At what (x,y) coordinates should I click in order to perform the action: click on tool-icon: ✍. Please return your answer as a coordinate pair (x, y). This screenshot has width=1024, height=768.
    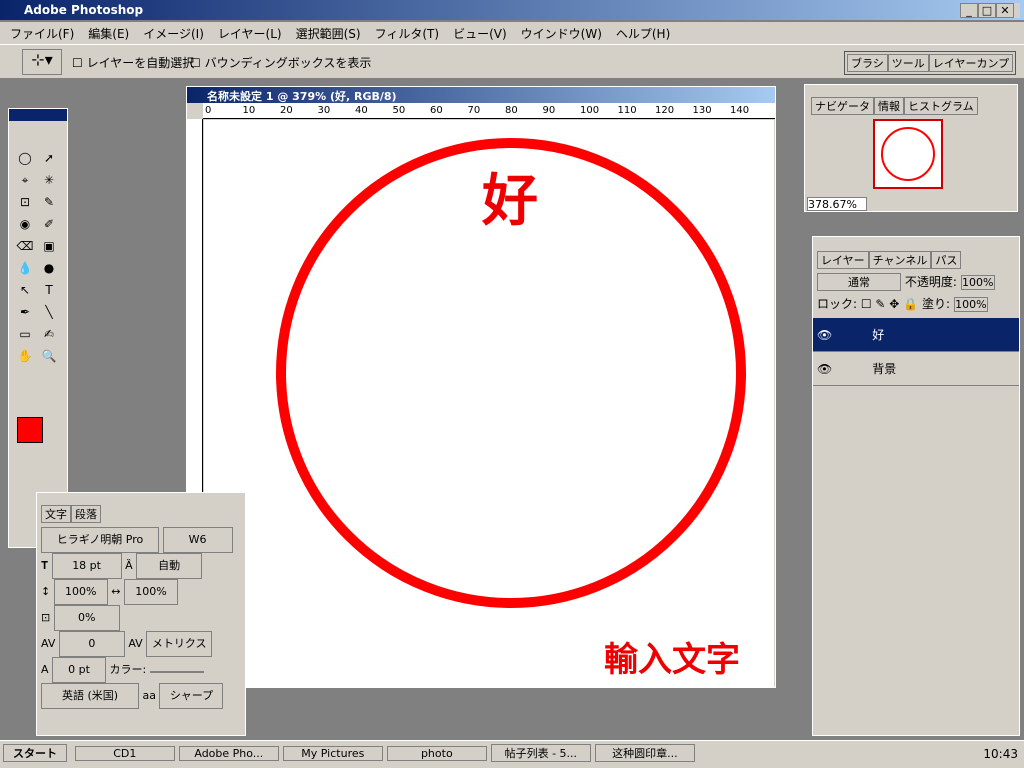
    Looking at the image, I should click on (49, 338).